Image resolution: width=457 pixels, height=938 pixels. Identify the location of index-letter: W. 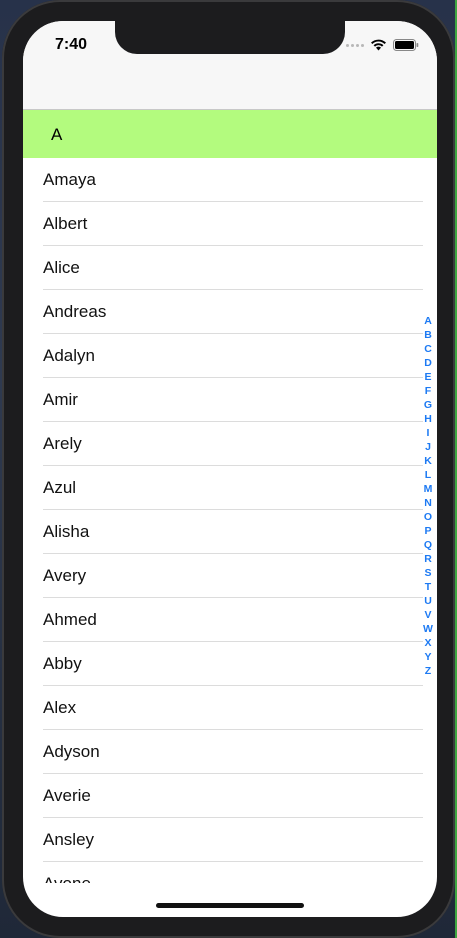
(428, 629).